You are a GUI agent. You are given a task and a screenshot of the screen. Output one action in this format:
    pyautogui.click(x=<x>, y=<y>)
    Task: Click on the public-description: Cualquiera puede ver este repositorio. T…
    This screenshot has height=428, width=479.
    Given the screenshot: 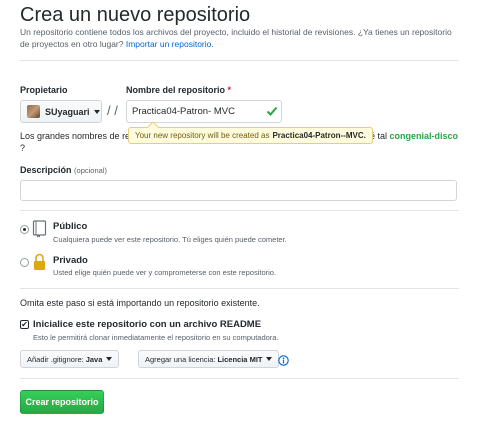 What is the action you would take?
    pyautogui.click(x=170, y=239)
    